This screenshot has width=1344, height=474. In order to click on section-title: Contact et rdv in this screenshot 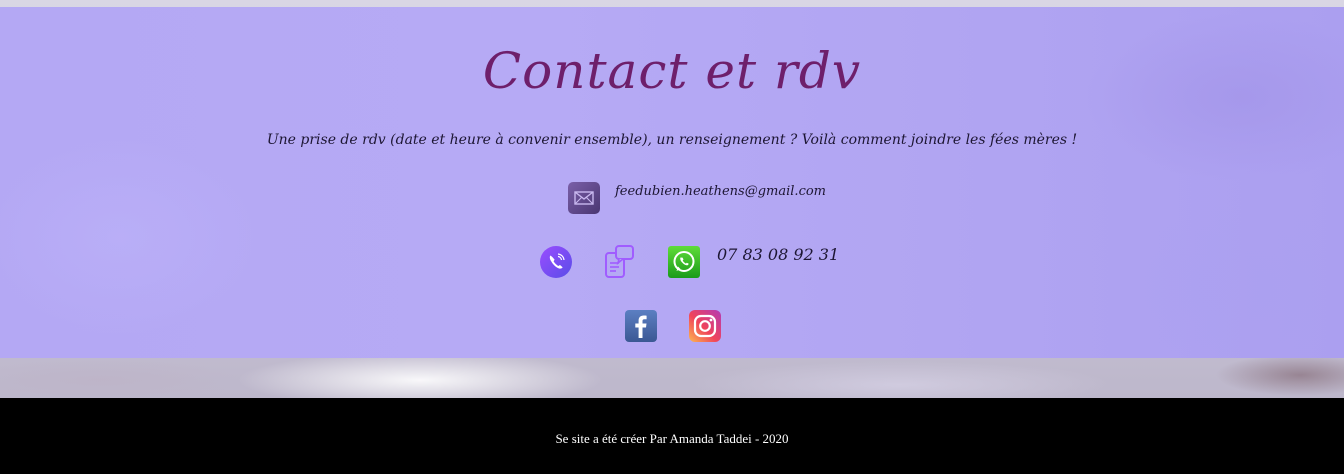, I will do `click(672, 71)`.